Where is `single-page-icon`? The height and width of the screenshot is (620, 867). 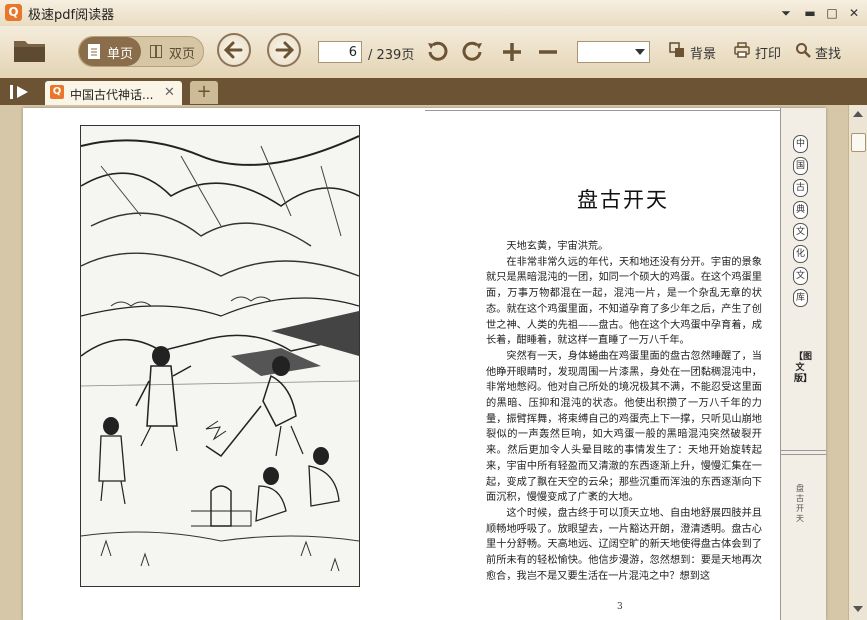
single-page-icon is located at coordinates (94, 51).